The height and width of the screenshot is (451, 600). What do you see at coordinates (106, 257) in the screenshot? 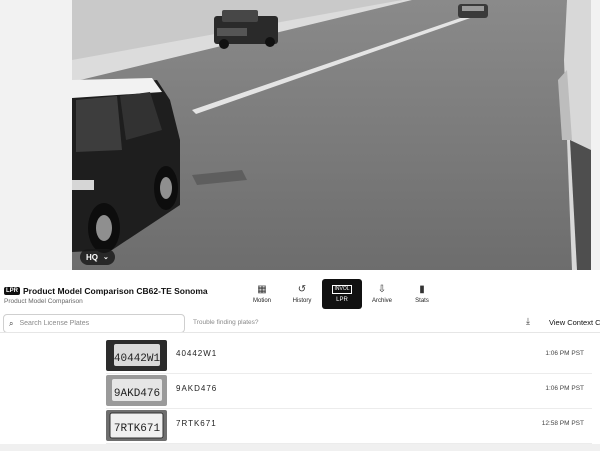
I see `chevron-down-icon: ⌄` at bounding box center [106, 257].